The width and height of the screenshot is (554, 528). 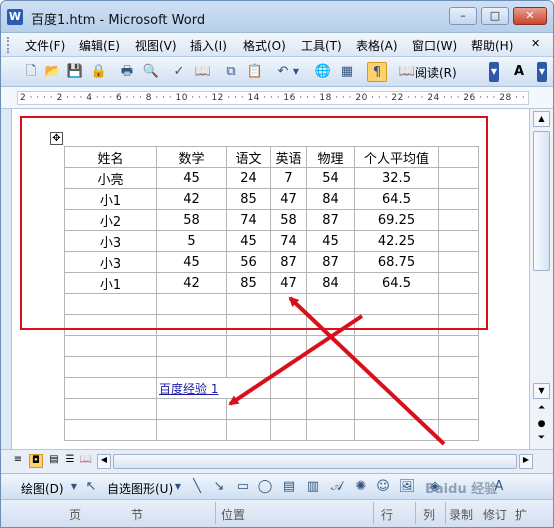 I want to click on annotation-arrows, so click(x=337, y=371).